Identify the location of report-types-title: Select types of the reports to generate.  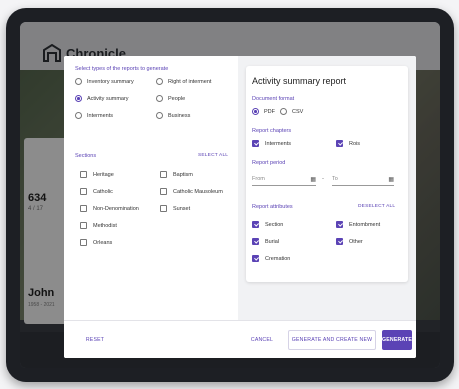
(122, 69).